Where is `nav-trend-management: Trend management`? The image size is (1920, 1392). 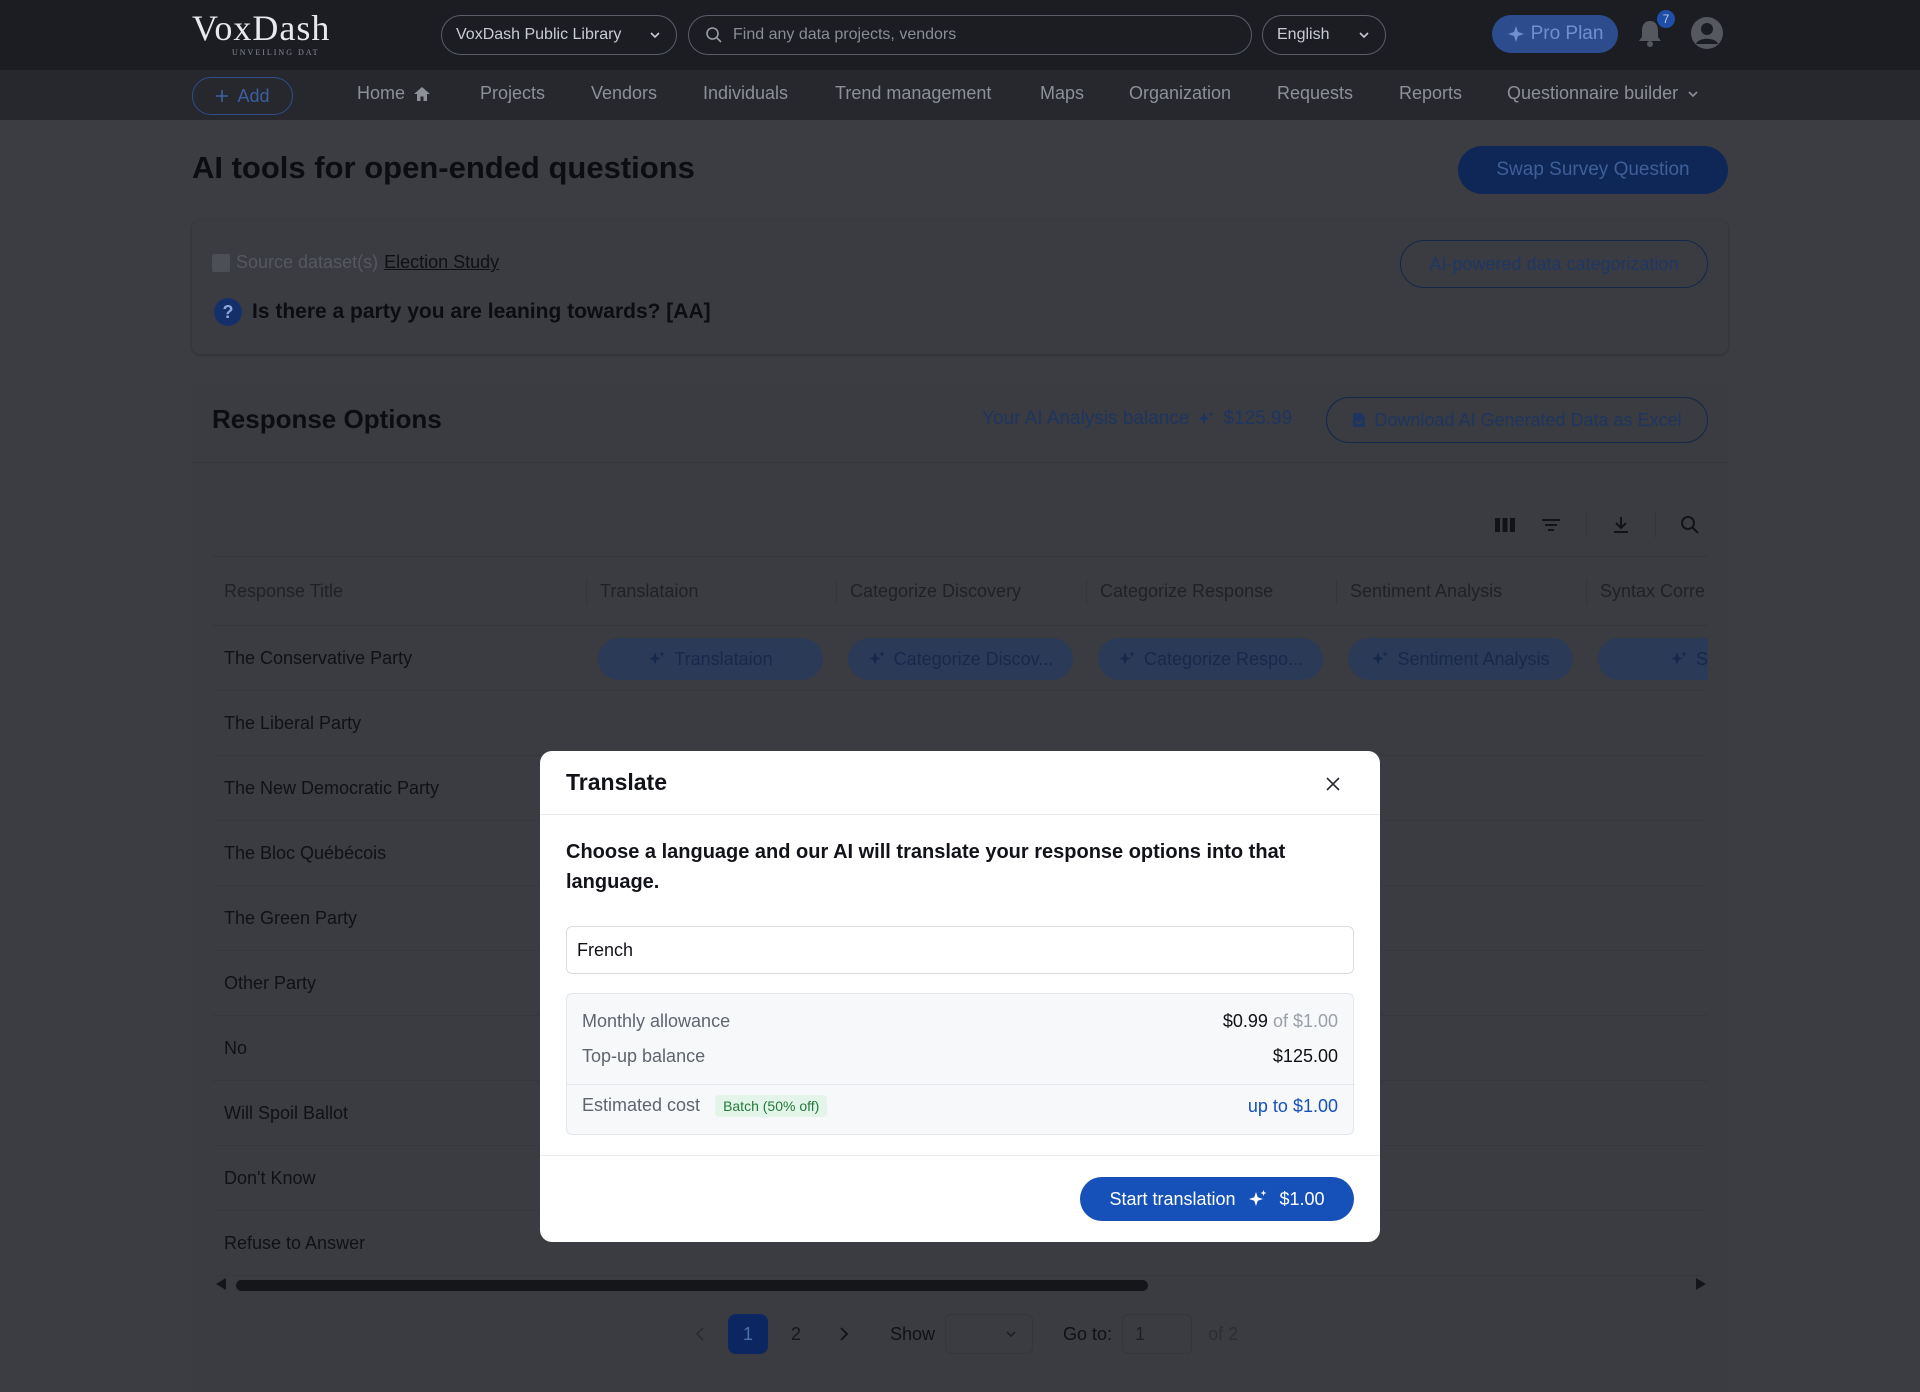 nav-trend-management: Trend management is located at coordinates (913, 93).